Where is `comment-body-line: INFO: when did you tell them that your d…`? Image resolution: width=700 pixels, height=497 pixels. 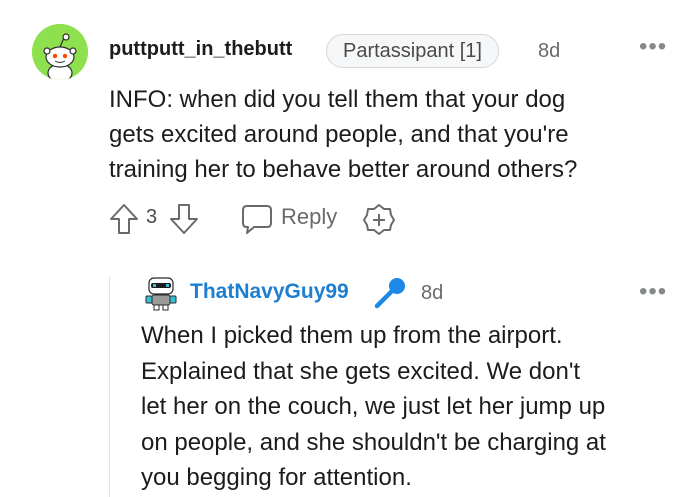 comment-body-line: INFO: when did you tell them that your d… is located at coordinates (337, 99).